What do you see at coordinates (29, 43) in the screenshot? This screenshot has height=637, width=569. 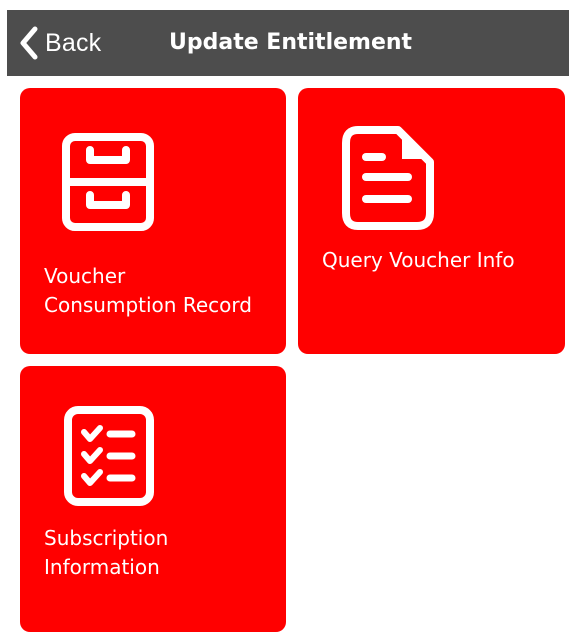 I see `chevron-left-icon` at bounding box center [29, 43].